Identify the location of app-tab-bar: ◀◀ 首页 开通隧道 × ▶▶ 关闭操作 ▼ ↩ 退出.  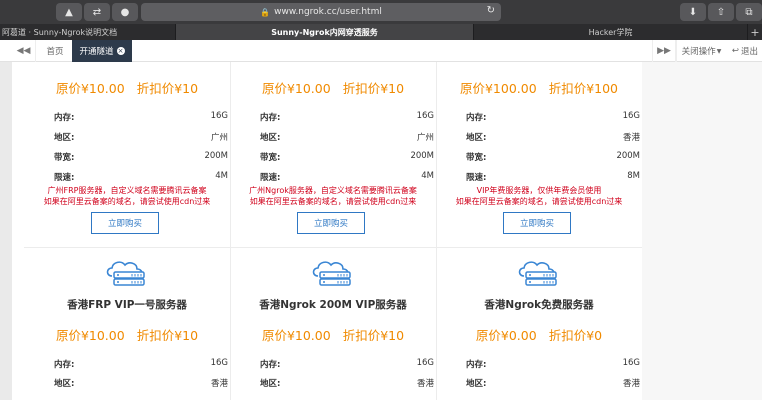
(381, 51).